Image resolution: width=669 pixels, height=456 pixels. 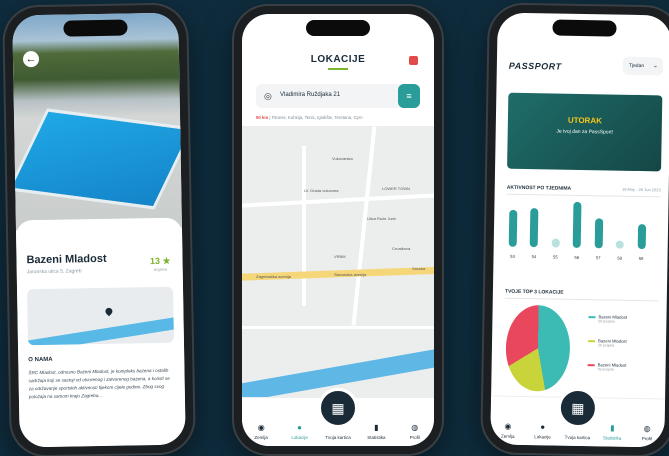 I want to click on legend-visits: 20 posjeta, so click(x=606, y=345).